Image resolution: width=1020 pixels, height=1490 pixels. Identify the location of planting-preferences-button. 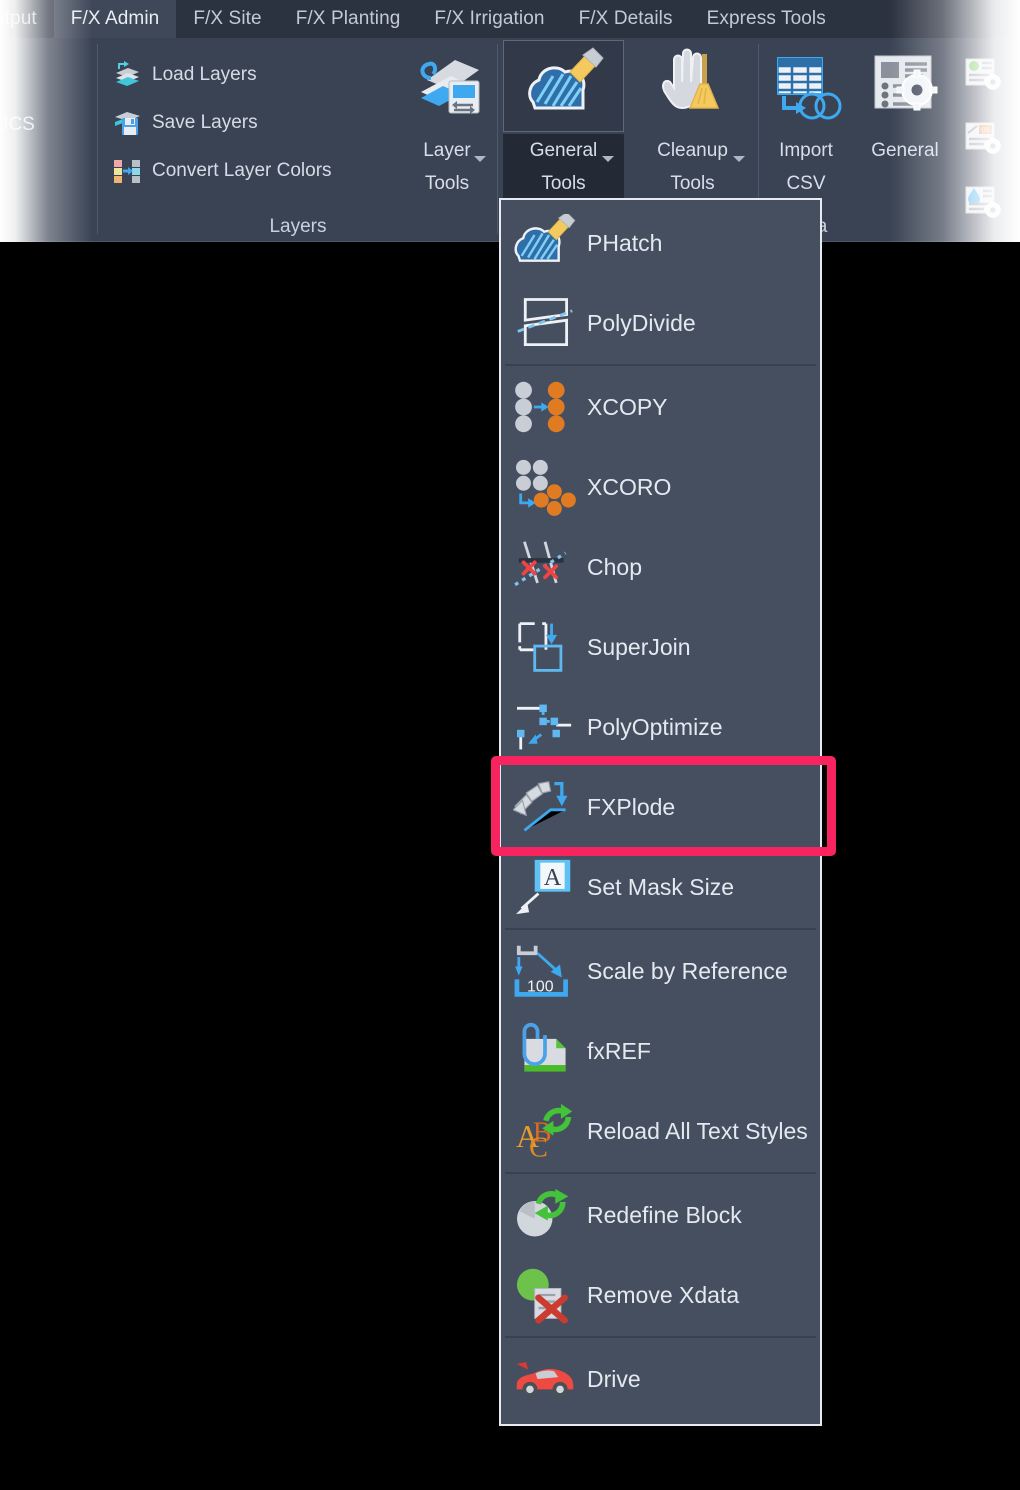
(984, 75).